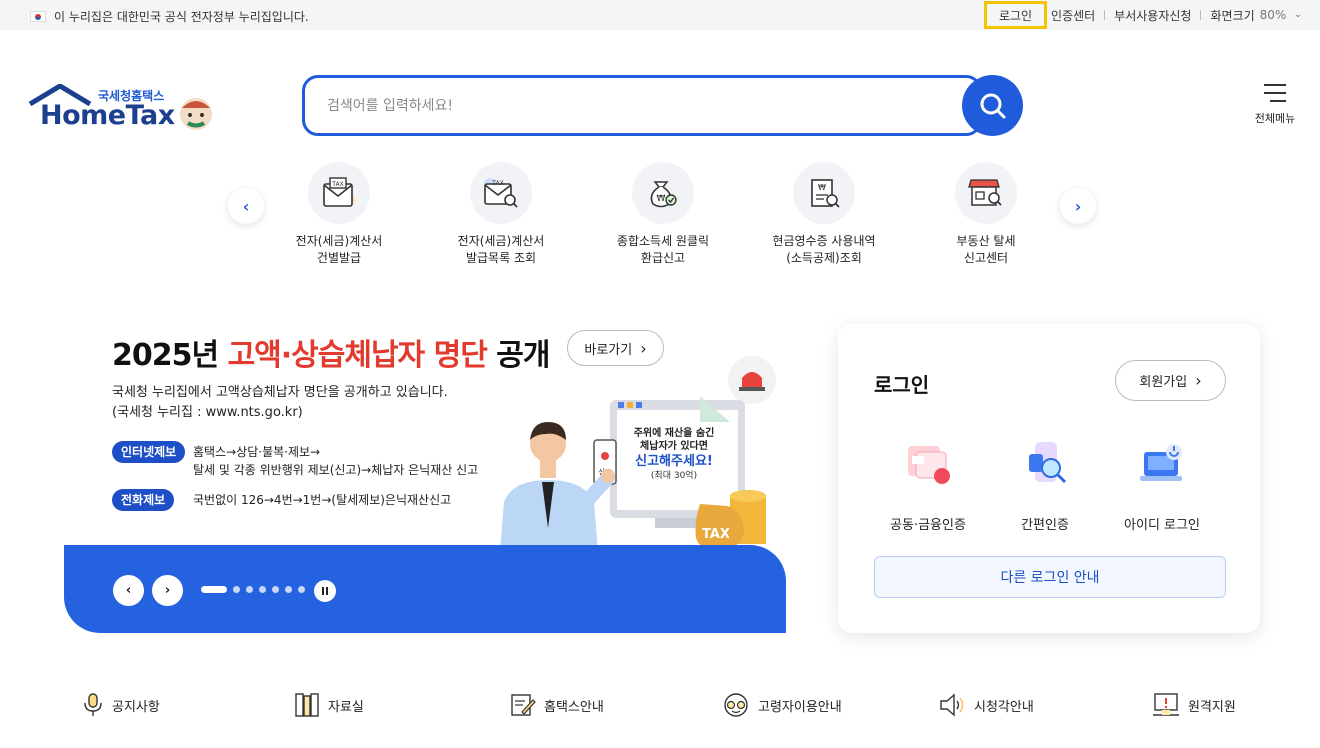 The image size is (1320, 748). Describe the element at coordinates (339, 193) in the screenshot. I see `tax-invoice-icon: TAX` at that location.